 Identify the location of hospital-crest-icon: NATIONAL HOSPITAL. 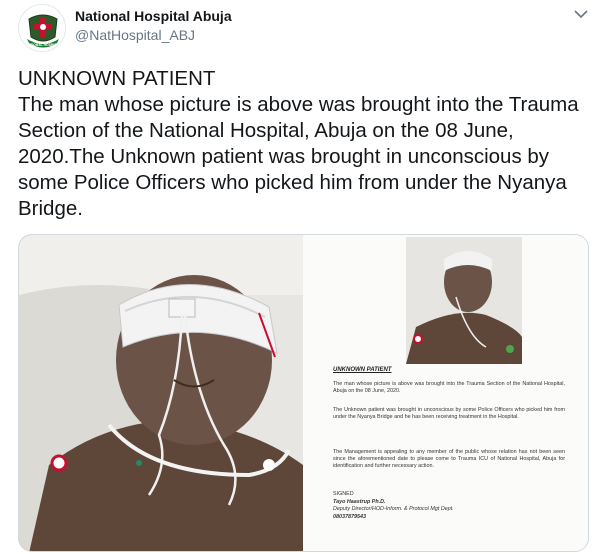
(42, 28).